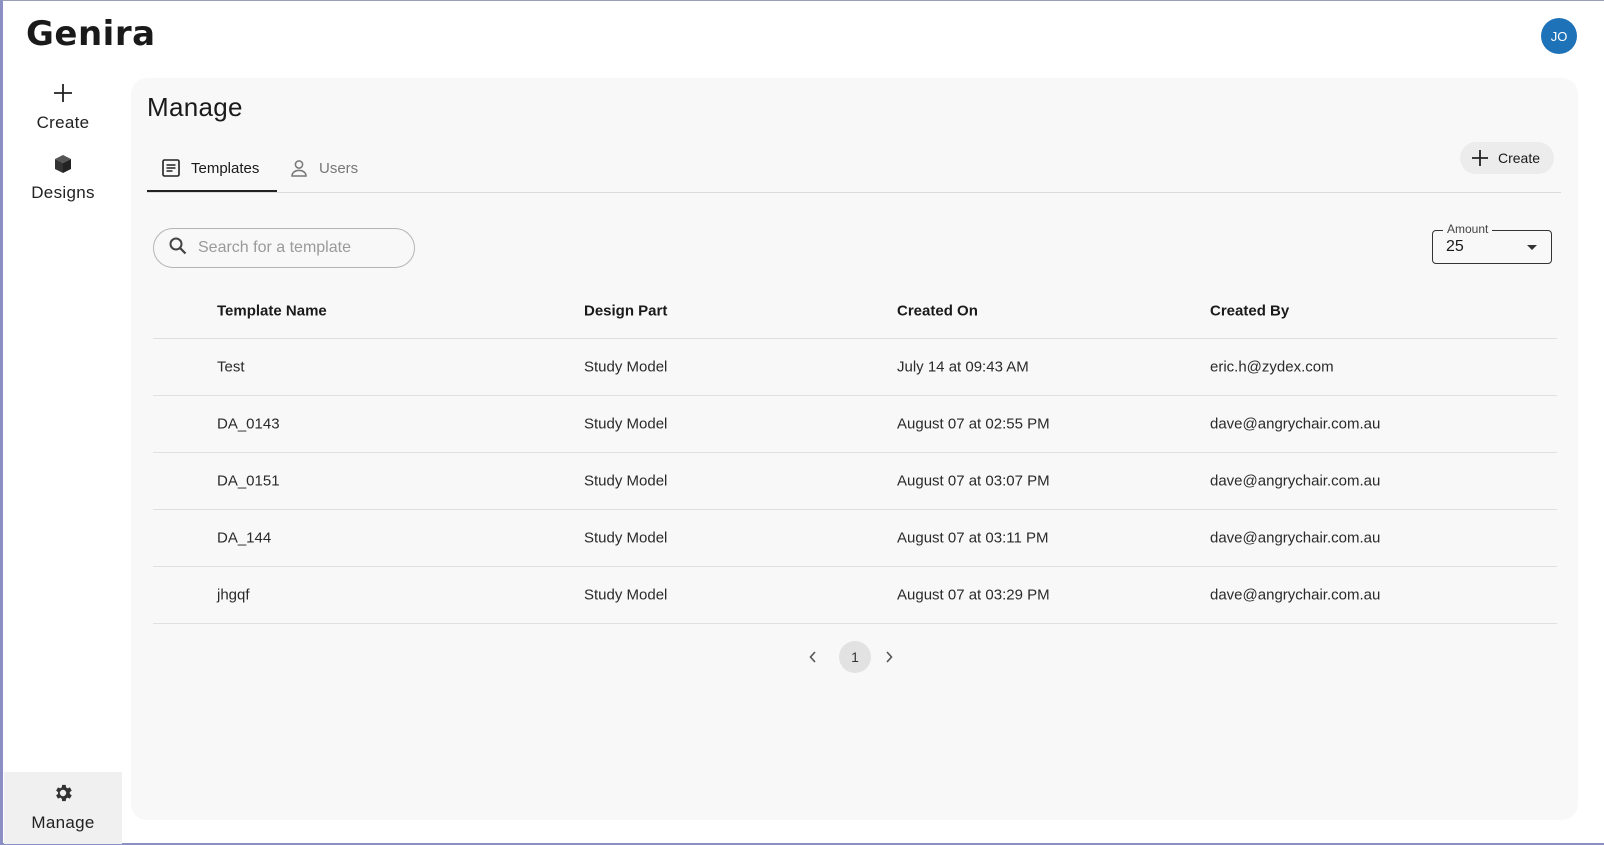  Describe the element at coordinates (171, 168) in the screenshot. I see `document-icon` at that location.